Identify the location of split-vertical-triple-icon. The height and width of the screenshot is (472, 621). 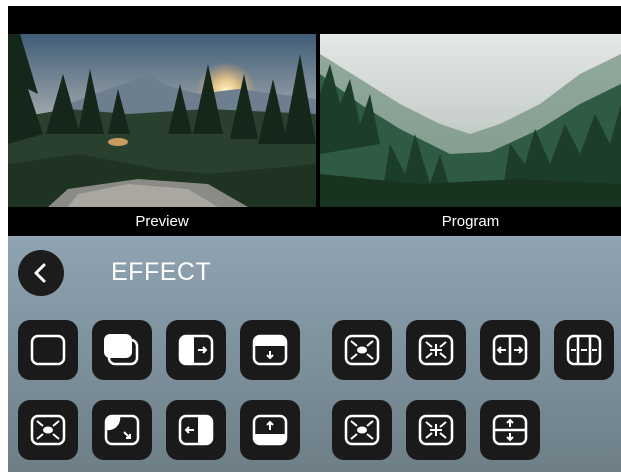
(584, 350).